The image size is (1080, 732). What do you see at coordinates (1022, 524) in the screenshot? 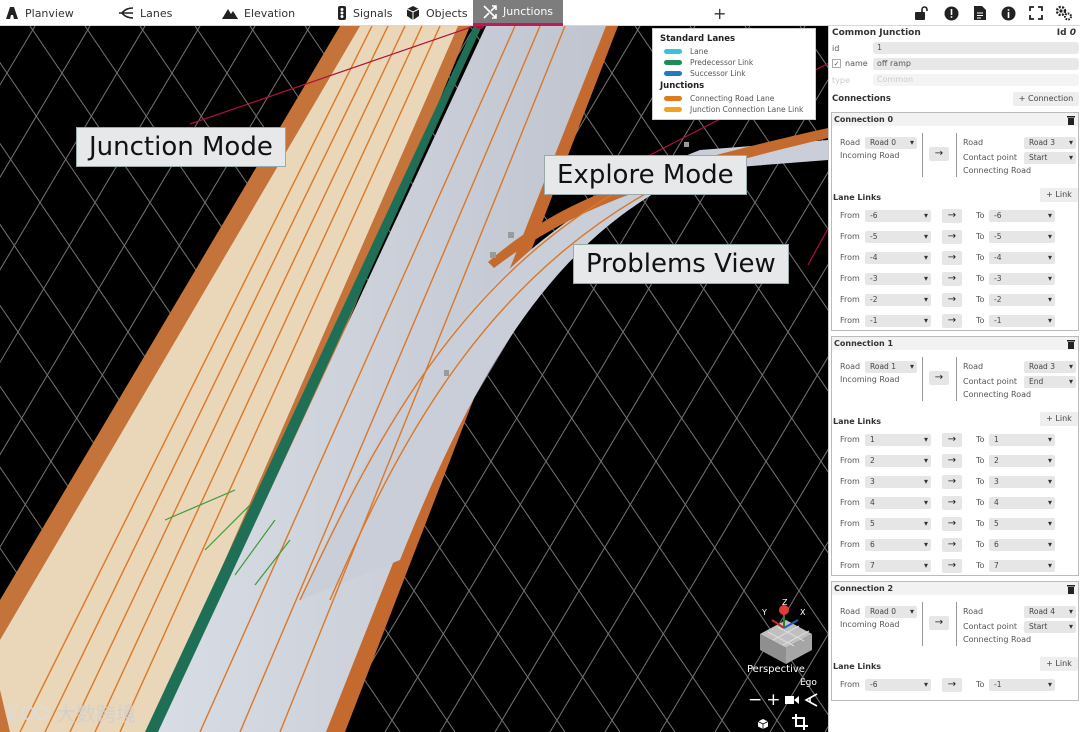
I see `link-to-select: 5` at bounding box center [1022, 524].